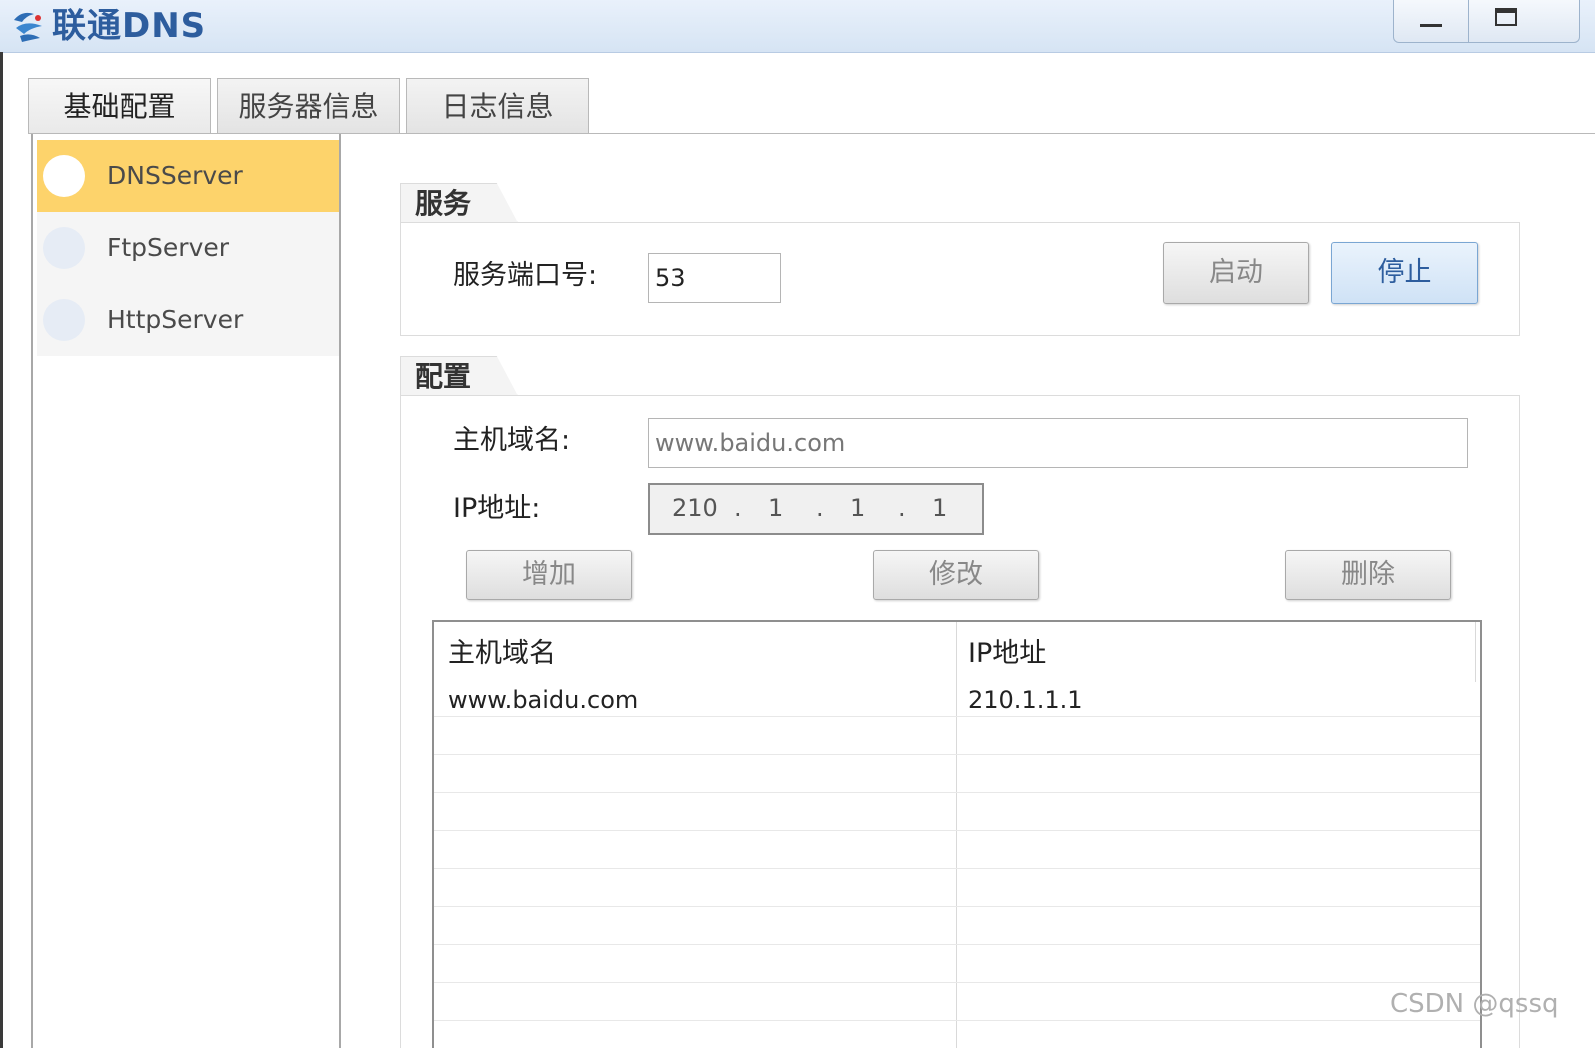 Image resolution: width=1595 pixels, height=1048 pixels. I want to click on sidebar-item-ftpserver: FtpServer, so click(188, 248).